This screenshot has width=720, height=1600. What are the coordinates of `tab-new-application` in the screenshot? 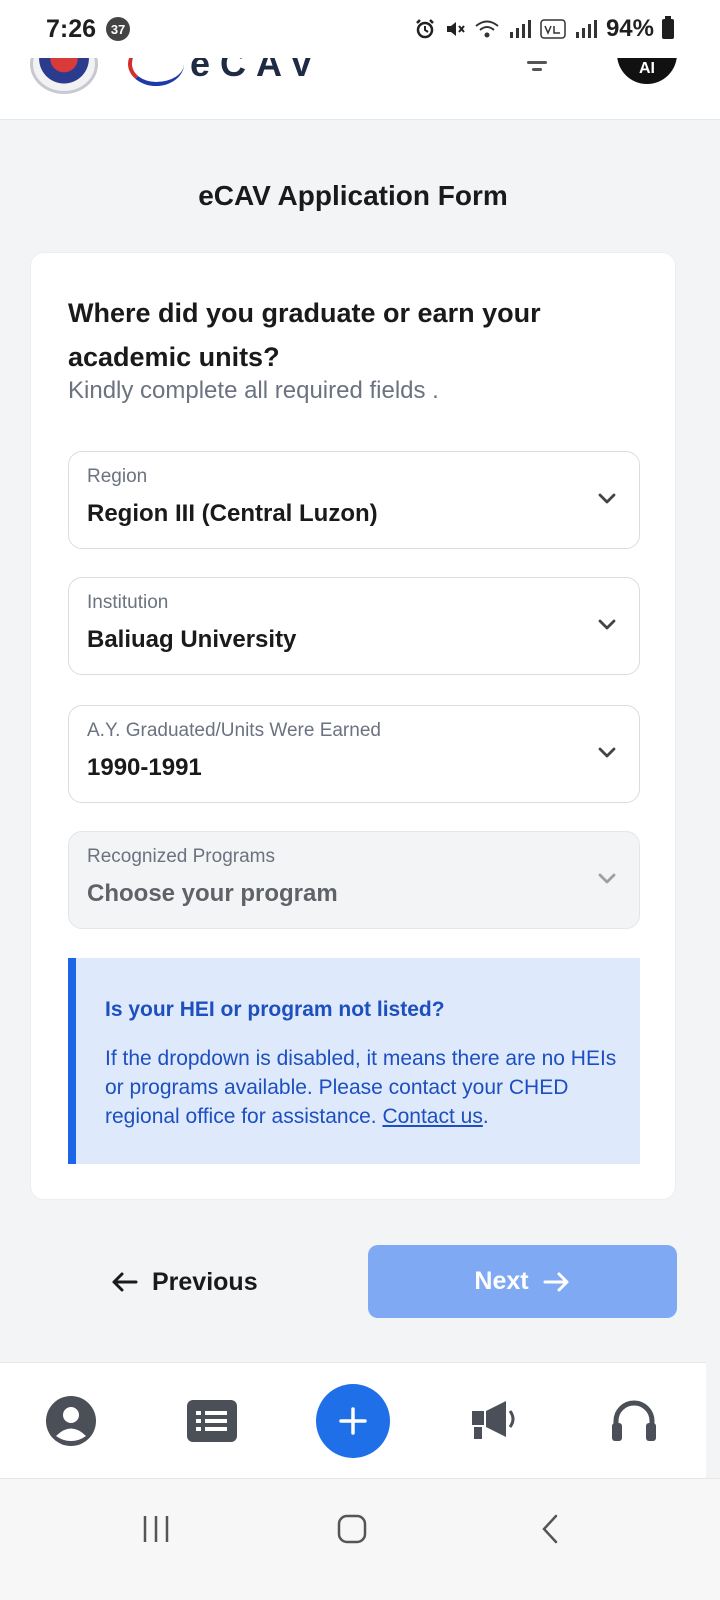 It's located at (353, 1421).